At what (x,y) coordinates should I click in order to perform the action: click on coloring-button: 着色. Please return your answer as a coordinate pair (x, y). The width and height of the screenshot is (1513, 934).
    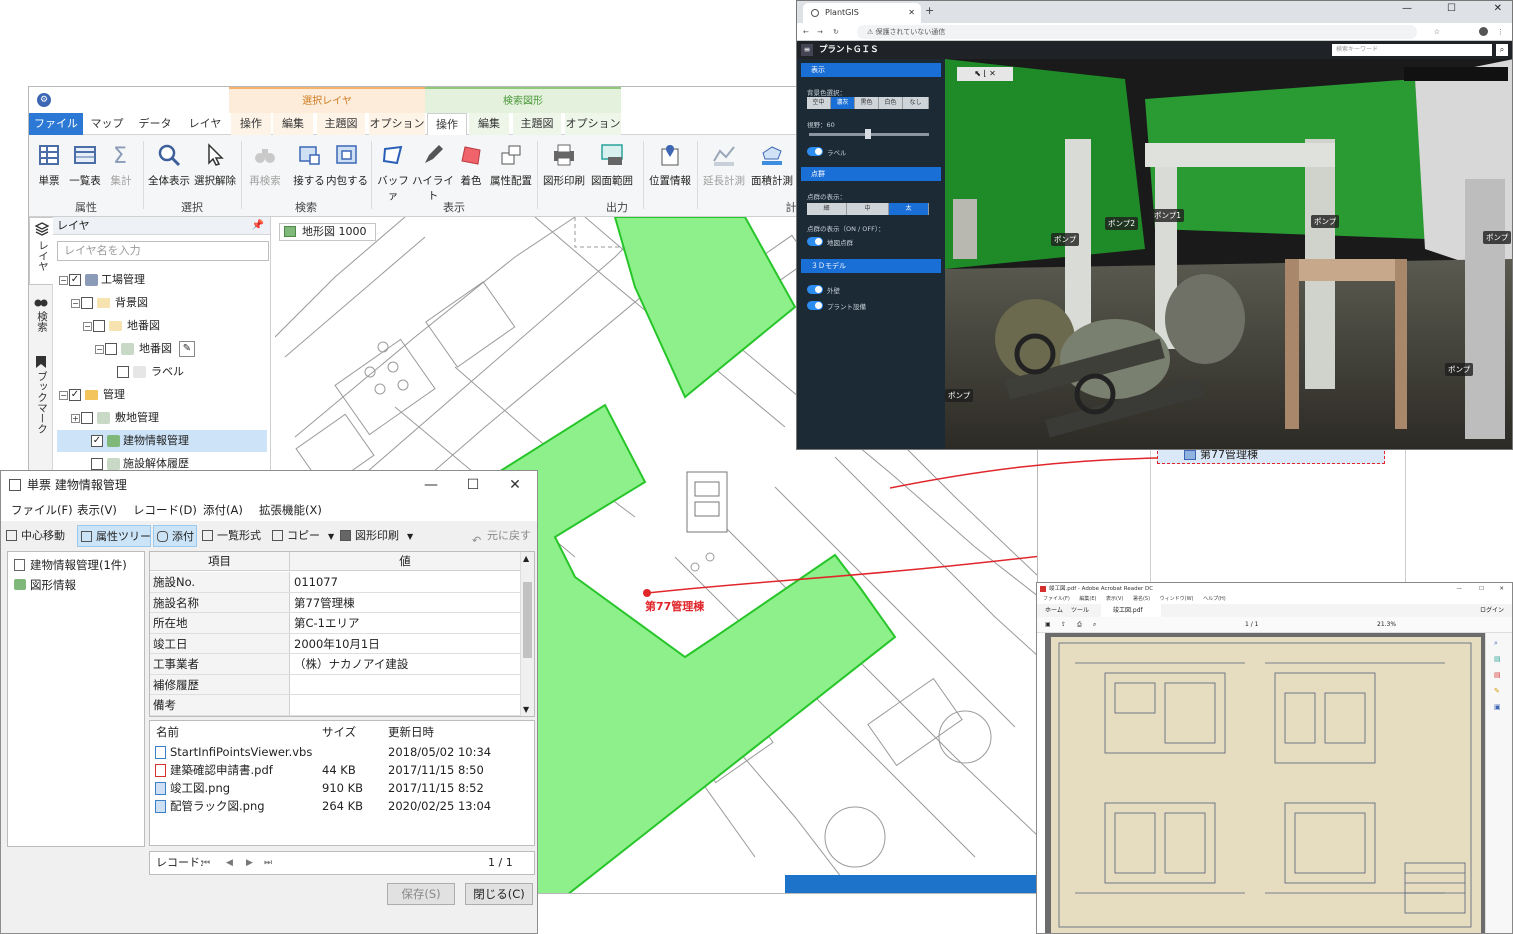
    Looking at the image, I should click on (471, 165).